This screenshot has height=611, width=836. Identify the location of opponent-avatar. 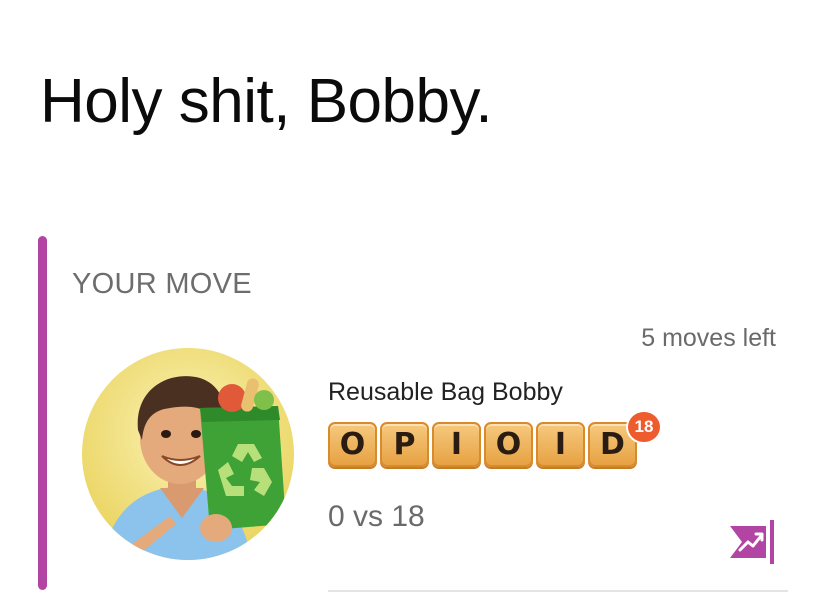
(188, 454).